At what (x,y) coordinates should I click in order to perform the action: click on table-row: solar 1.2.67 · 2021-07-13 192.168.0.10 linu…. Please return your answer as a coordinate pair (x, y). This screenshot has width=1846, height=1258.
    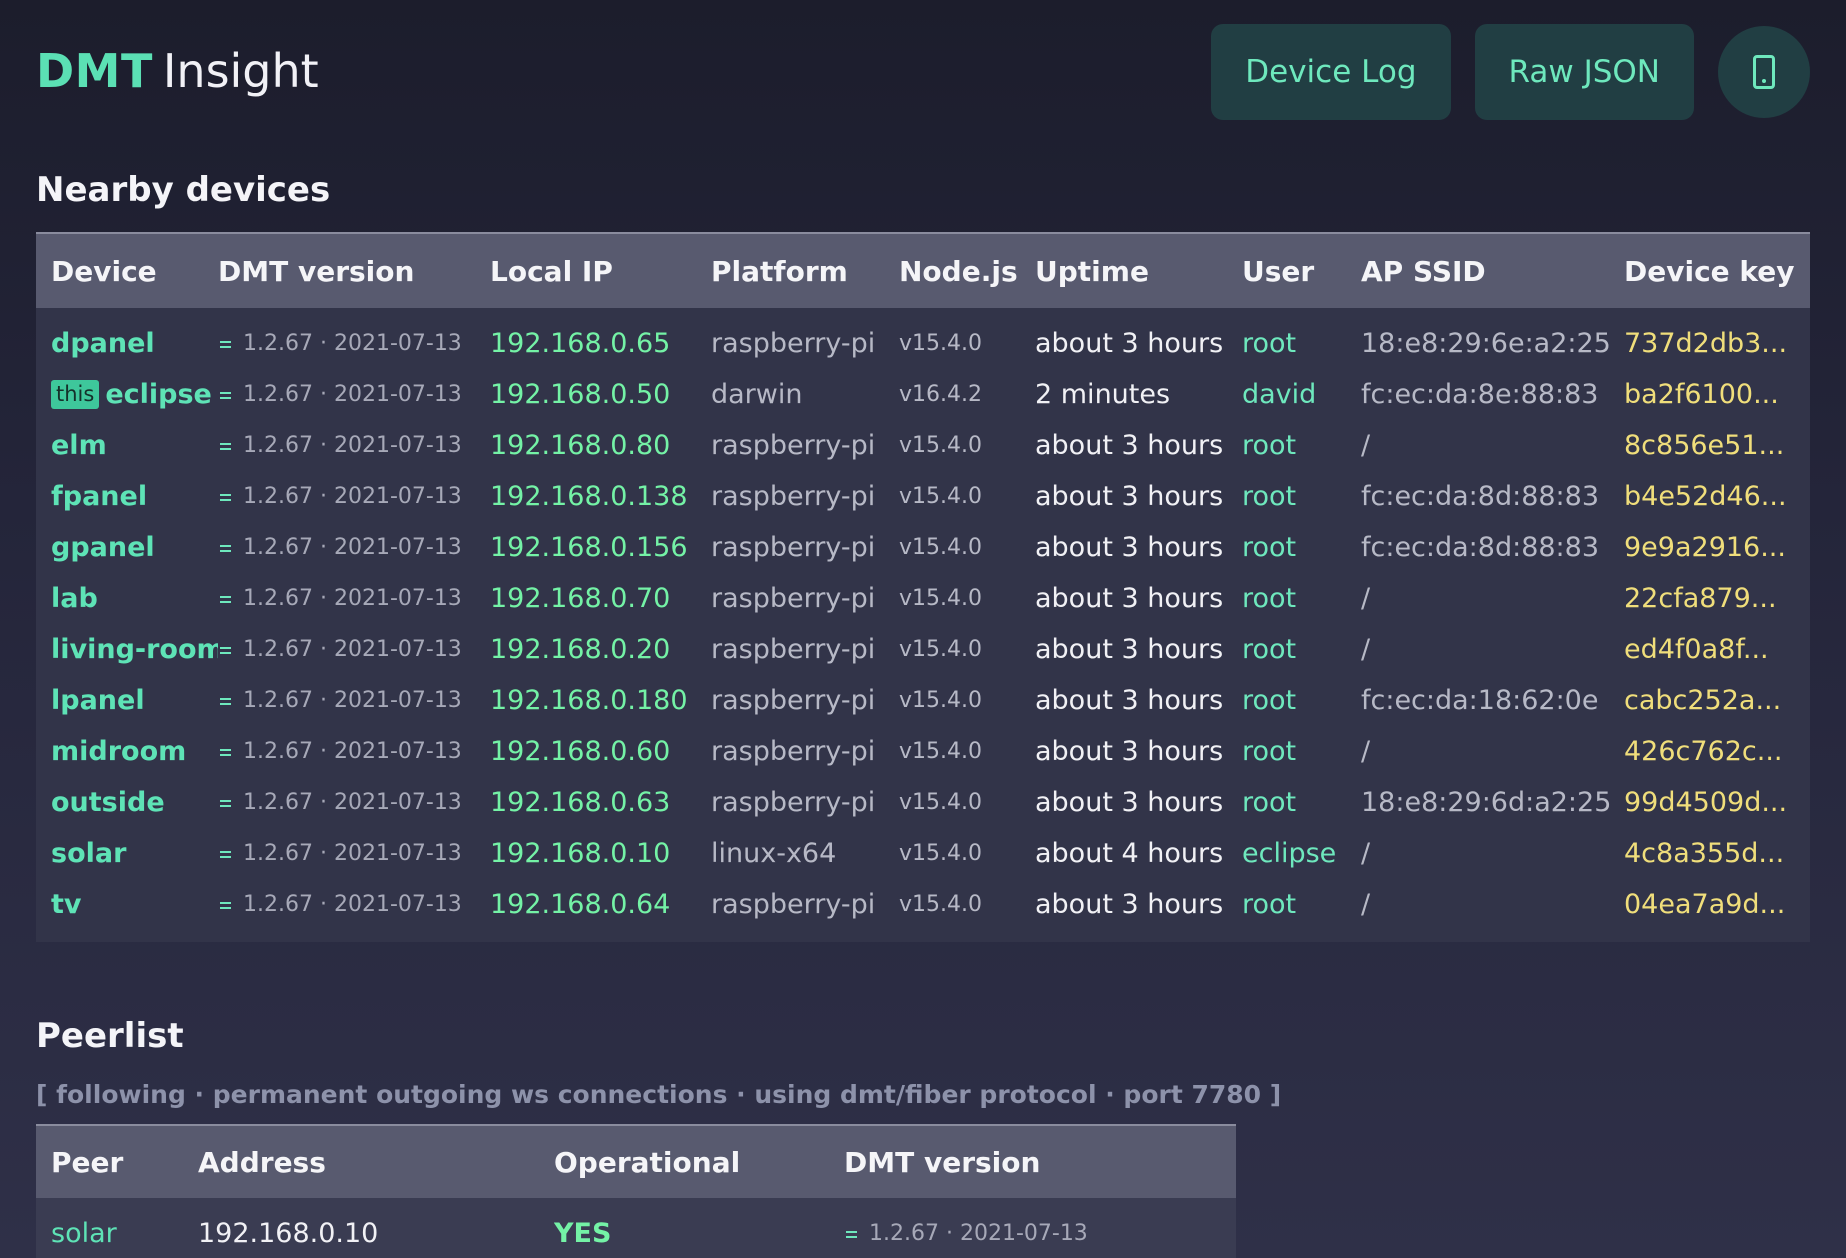
    Looking at the image, I should click on (923, 853).